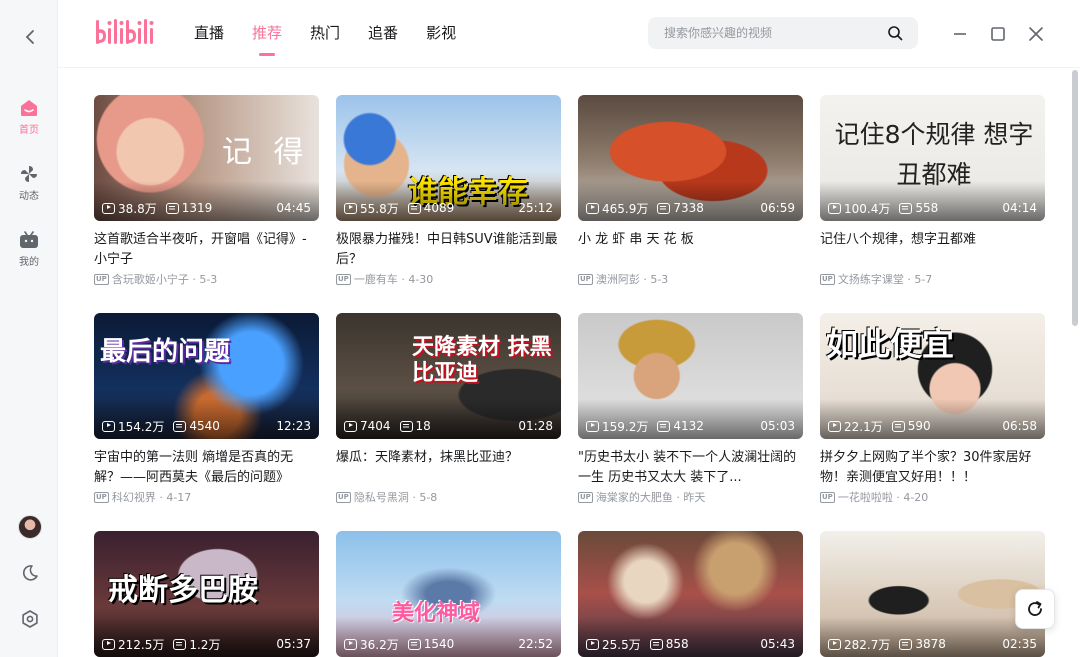 The image size is (1080, 657). I want to click on video-card: 25.5万 858 05:43, so click(690, 594).